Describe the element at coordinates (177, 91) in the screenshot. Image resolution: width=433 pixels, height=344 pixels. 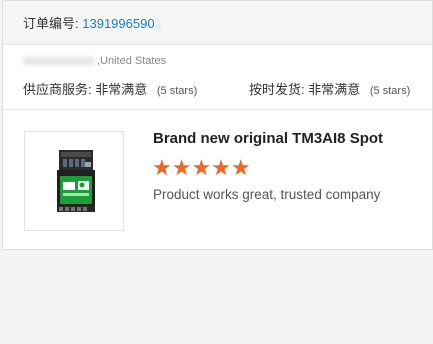
I see `supplier-service-stars: (5 stars)` at that location.